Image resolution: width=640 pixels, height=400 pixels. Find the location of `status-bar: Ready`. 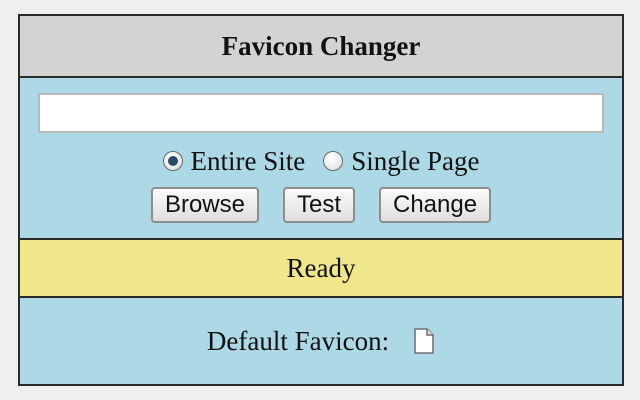

status-bar: Ready is located at coordinates (321, 269).